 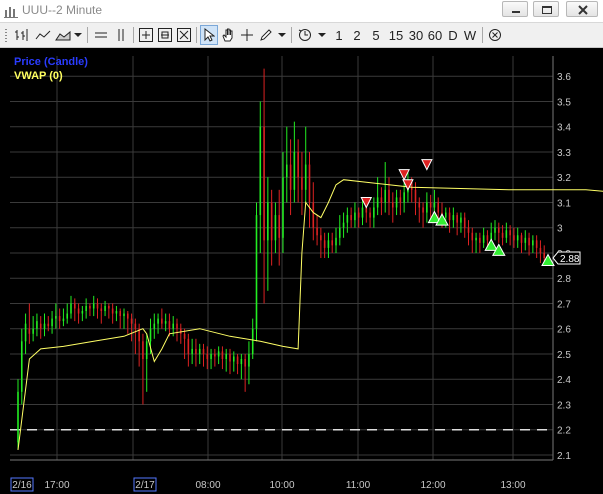 What do you see at coordinates (209, 35) in the screenshot?
I see `pointer-tool-icon` at bounding box center [209, 35].